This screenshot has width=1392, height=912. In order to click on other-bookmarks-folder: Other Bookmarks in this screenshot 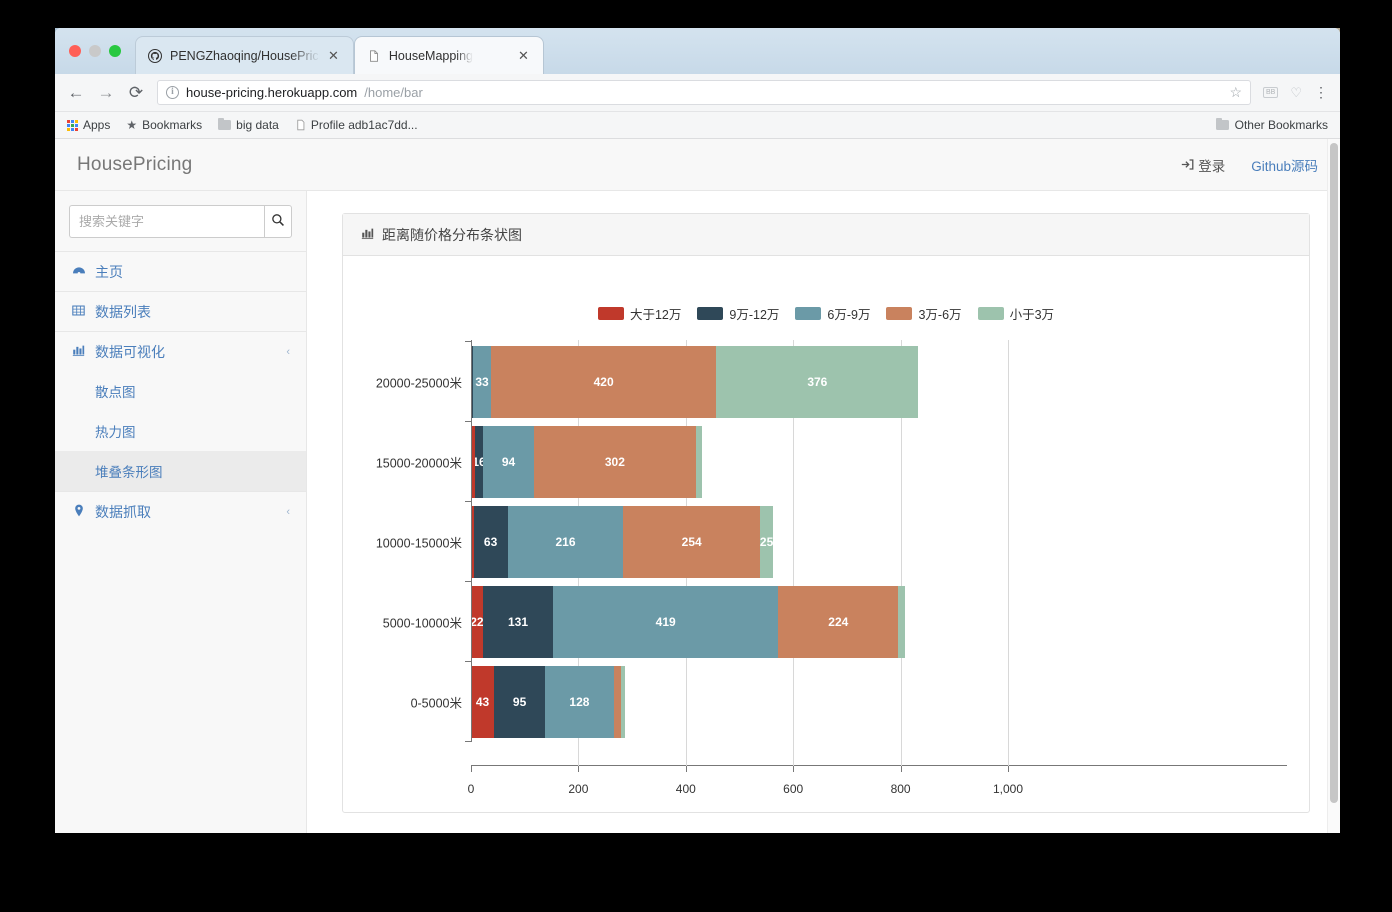, I will do `click(1271, 124)`.